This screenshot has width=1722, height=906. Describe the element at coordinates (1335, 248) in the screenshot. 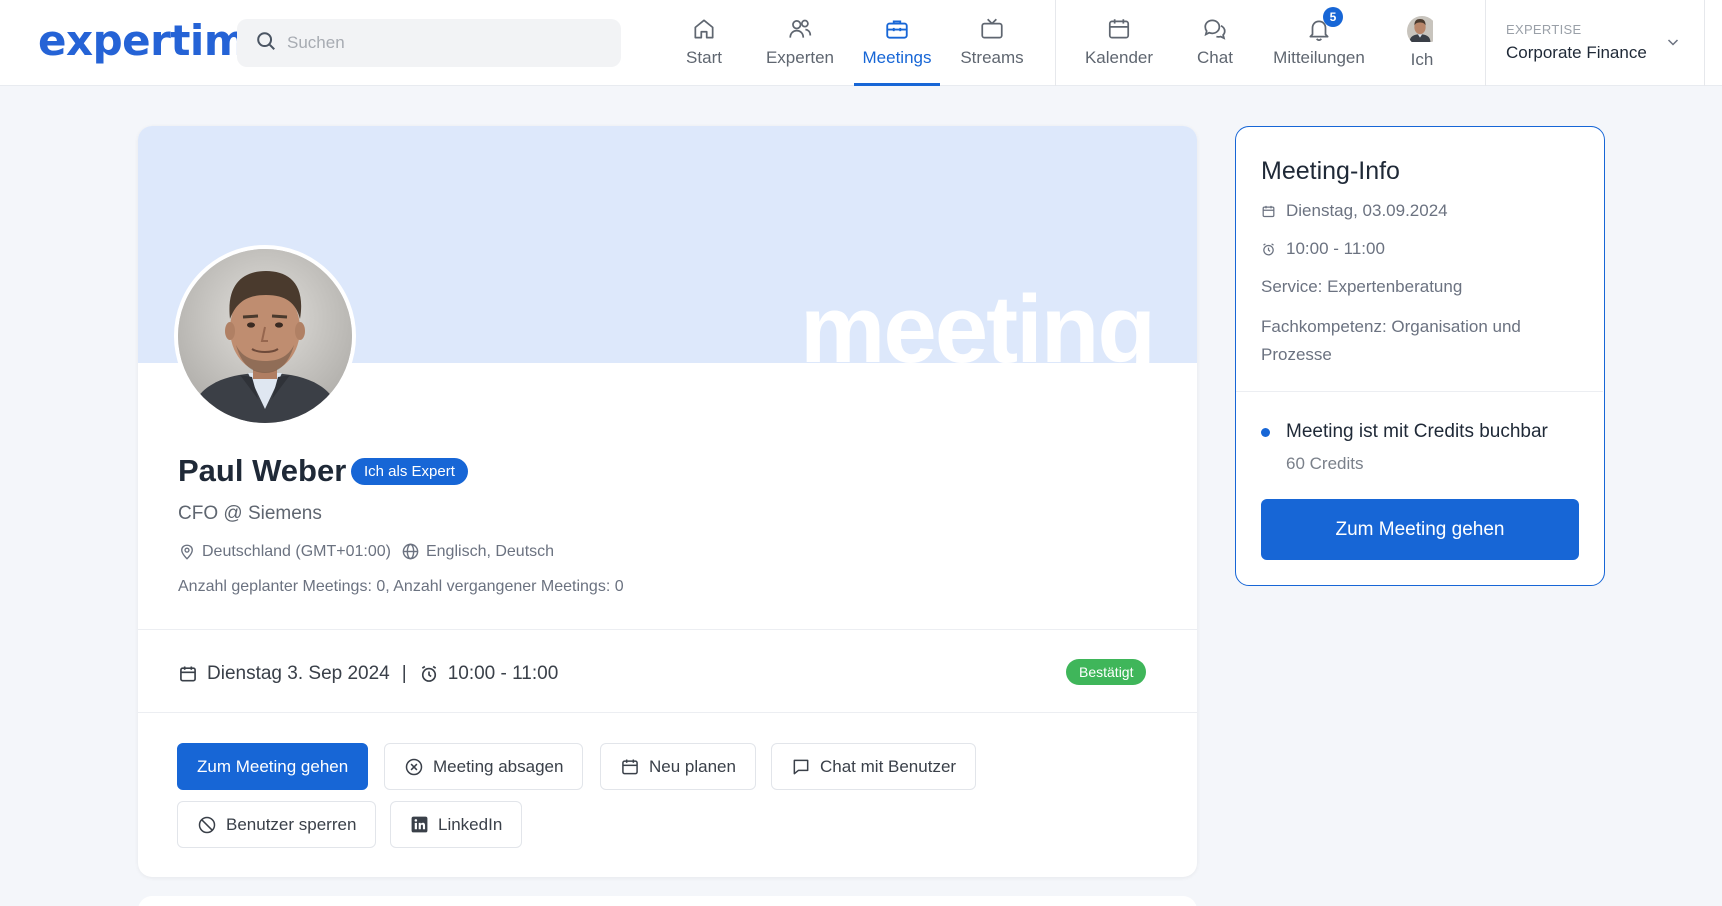

I see `info-time: 10:00 - 11:00` at that location.